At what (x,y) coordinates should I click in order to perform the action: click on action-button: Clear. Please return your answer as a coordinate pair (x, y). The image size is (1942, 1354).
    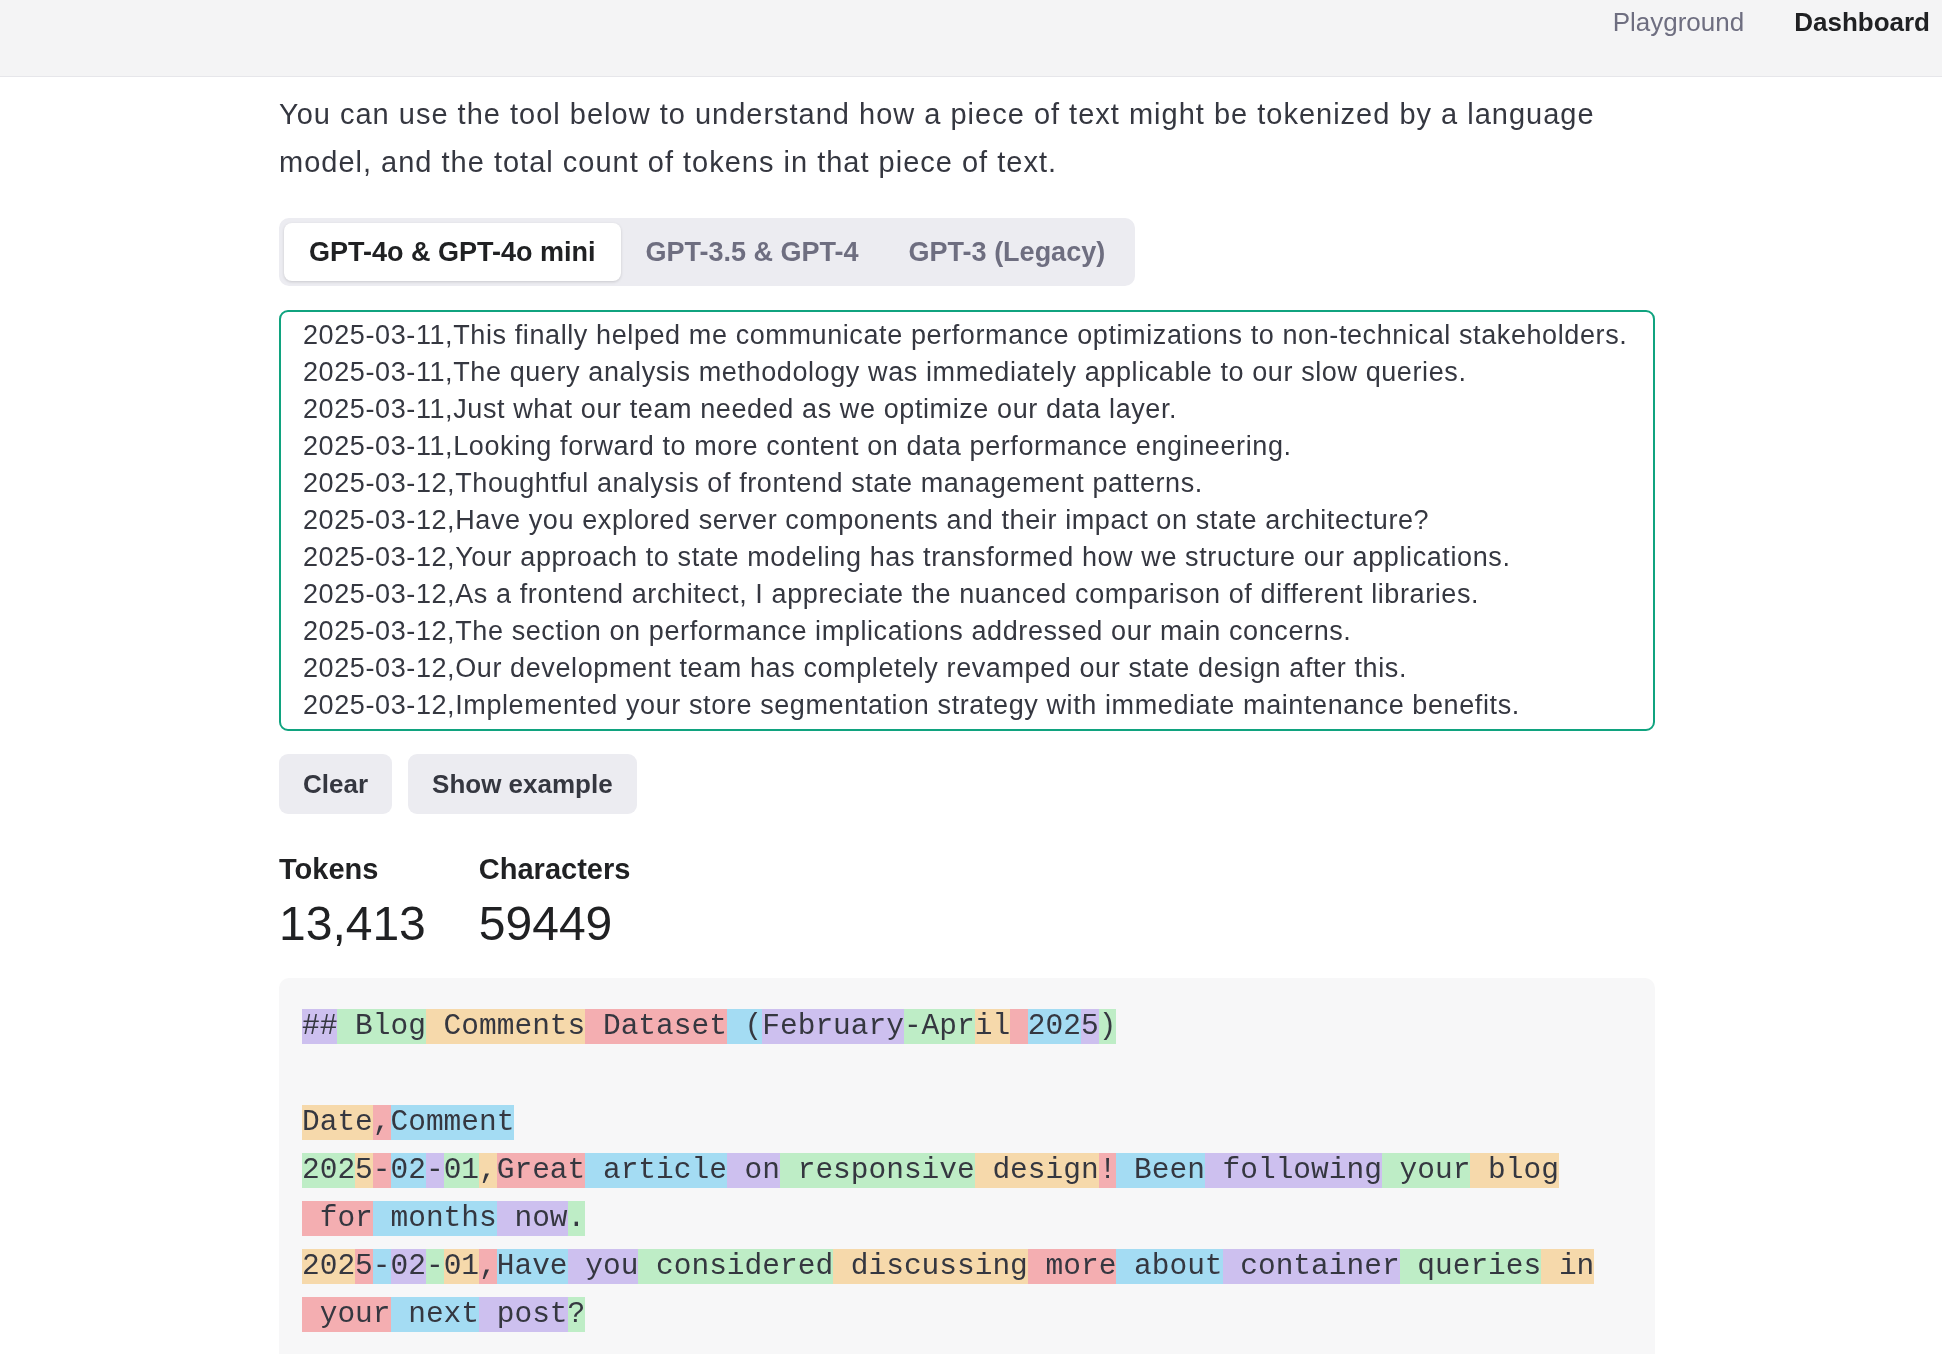
    Looking at the image, I should click on (336, 784).